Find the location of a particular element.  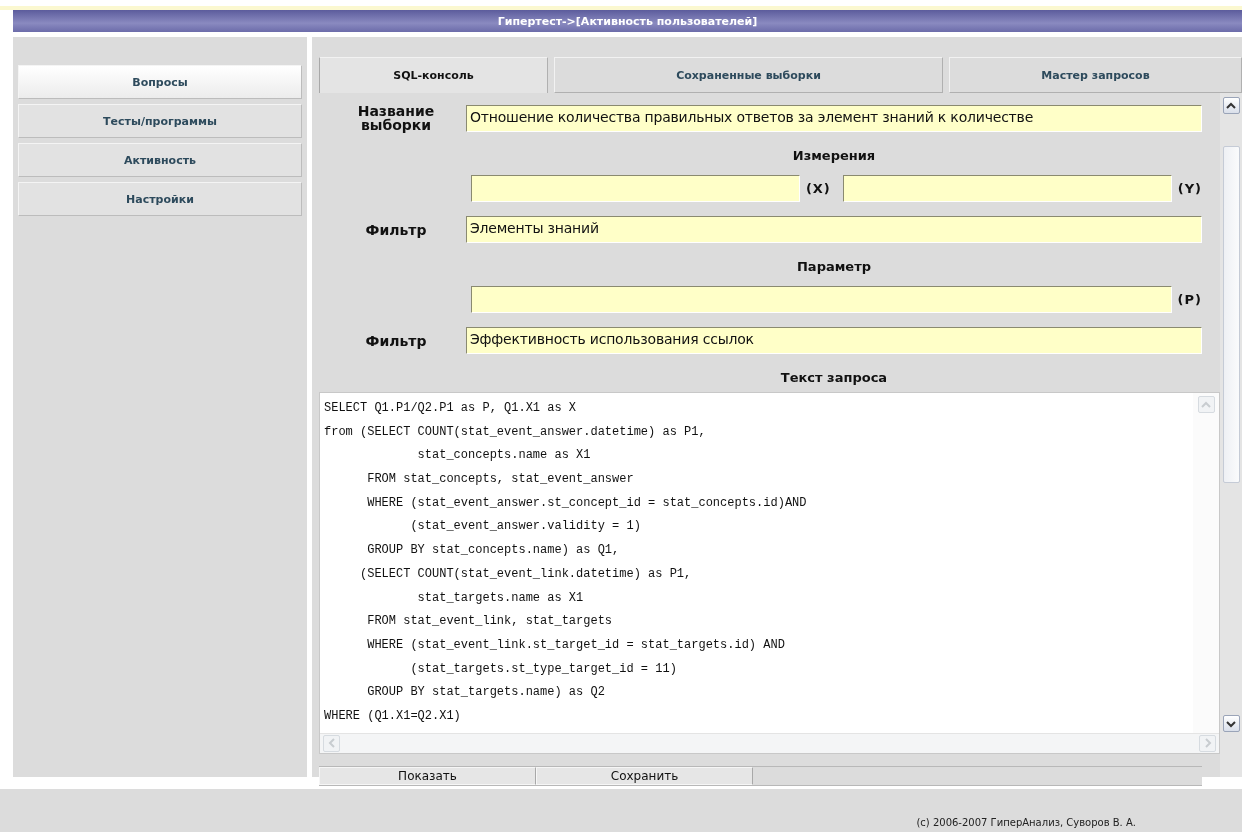

code-line: (stat_targets.st_type_target_id = 11) is located at coordinates (543, 669).